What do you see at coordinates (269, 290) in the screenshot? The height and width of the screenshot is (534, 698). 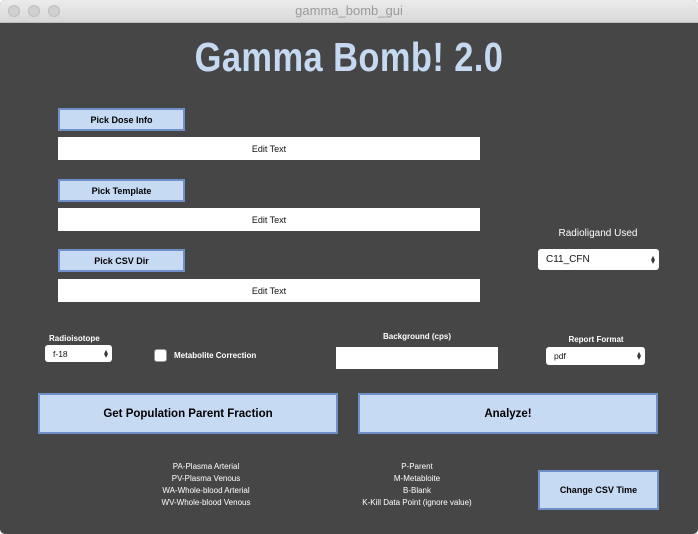 I see `csv-dir-field: Edit Text` at bounding box center [269, 290].